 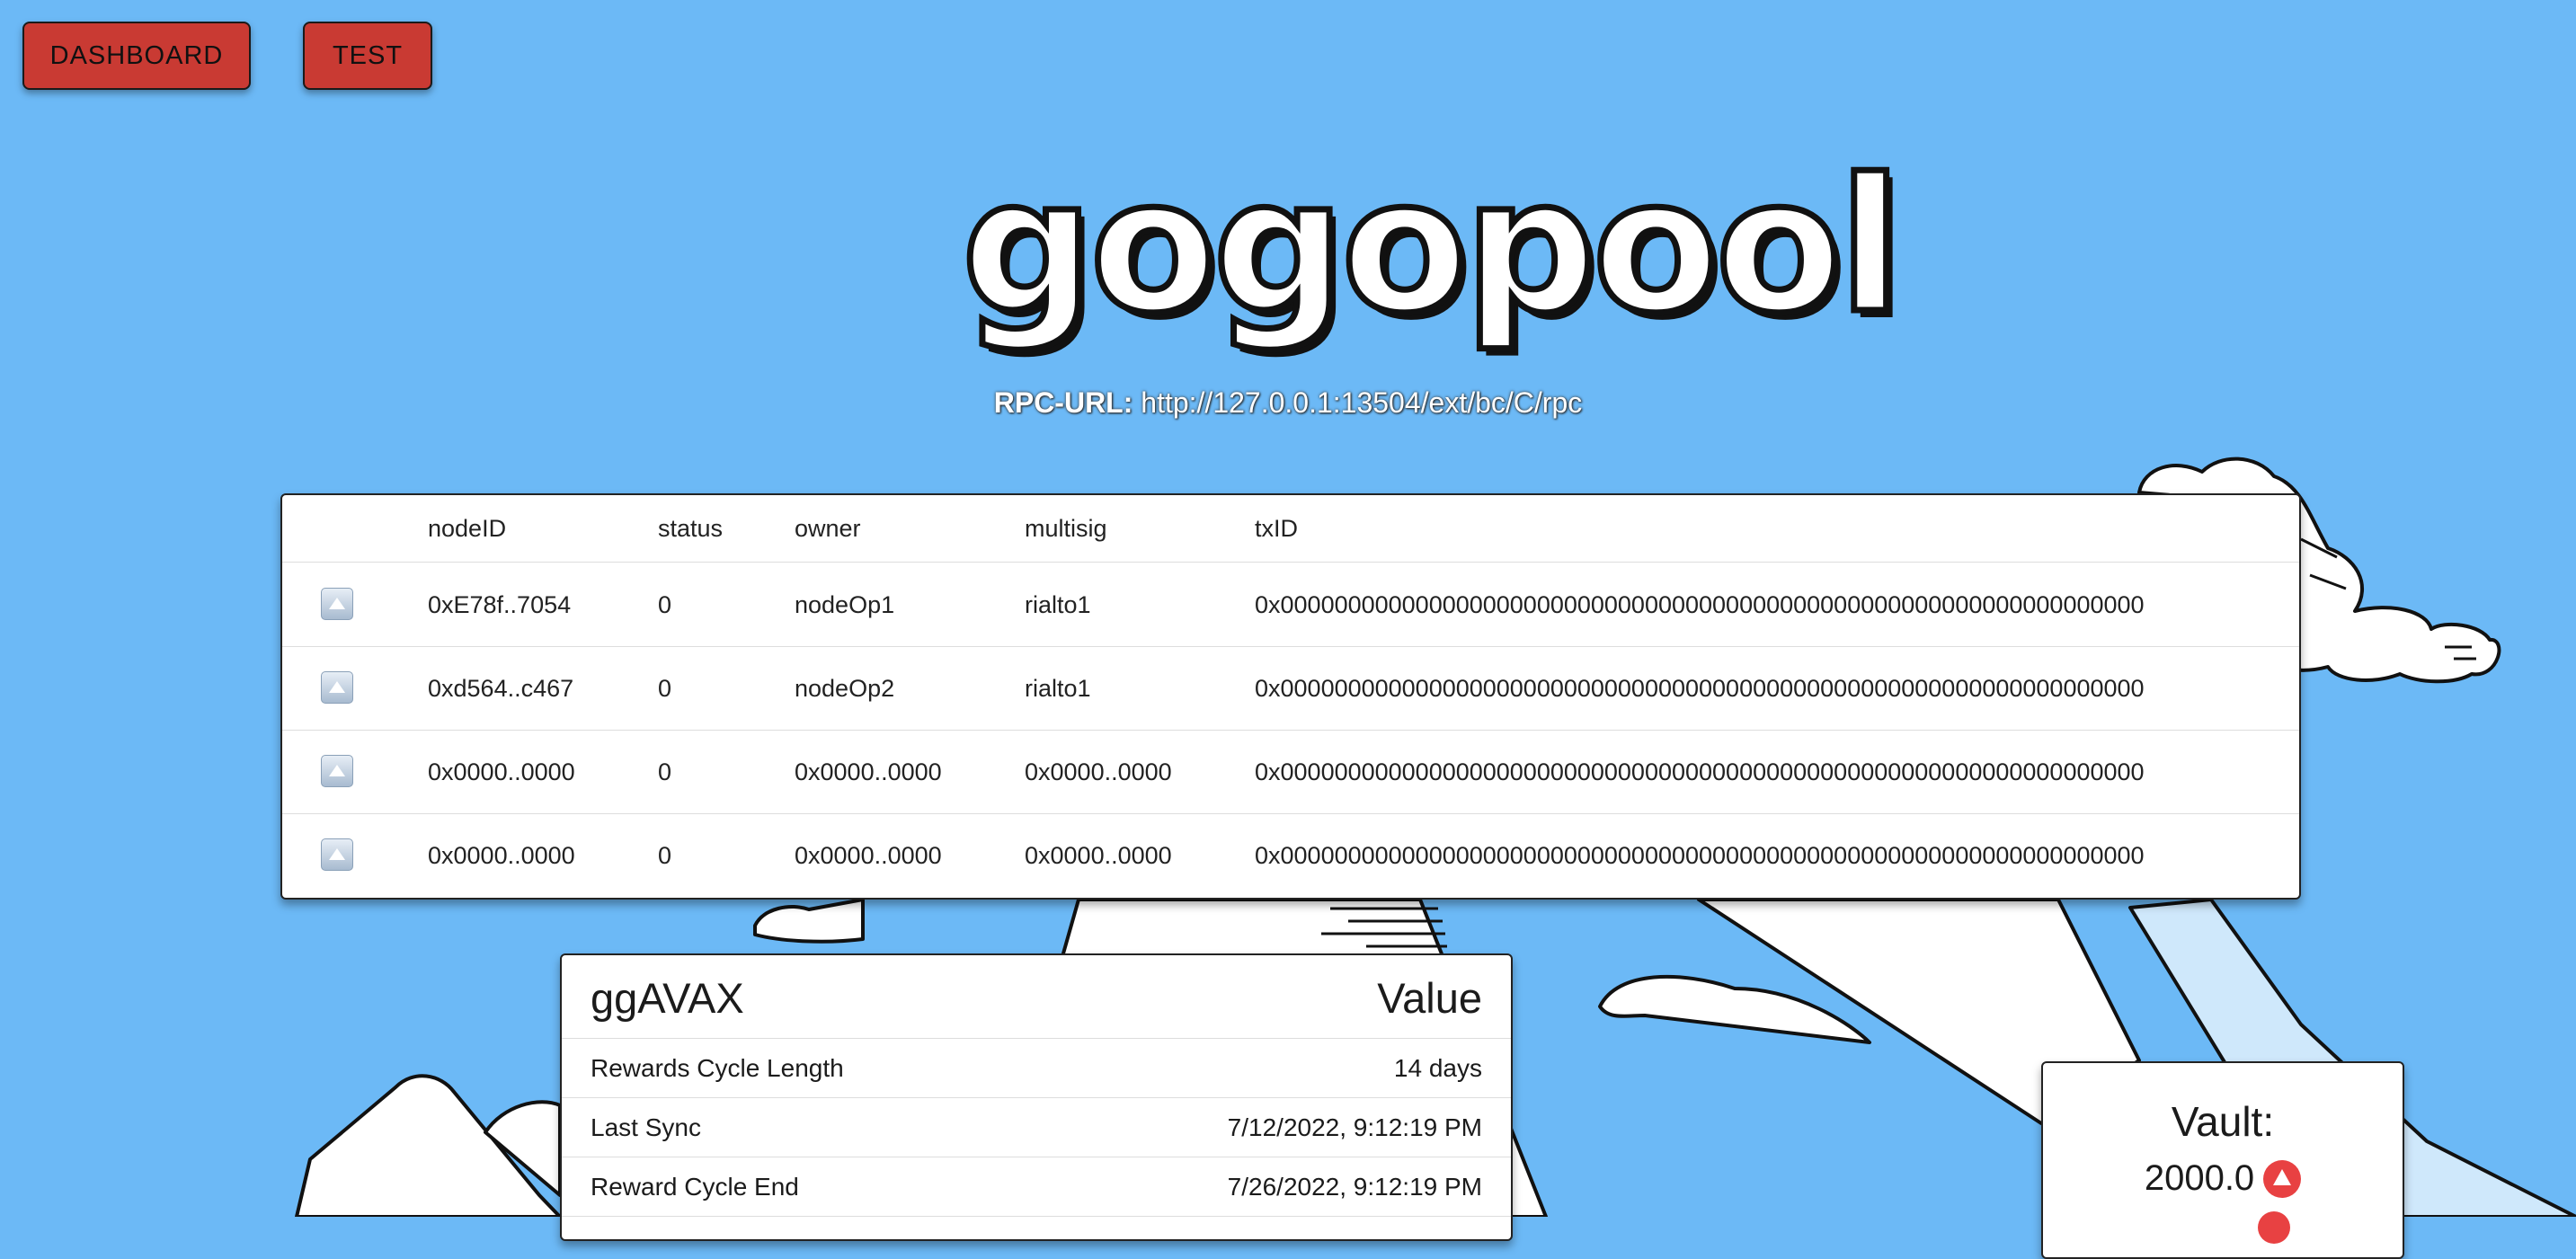 I want to click on cell-nodeid: 0xE78f..7054, so click(x=500, y=604).